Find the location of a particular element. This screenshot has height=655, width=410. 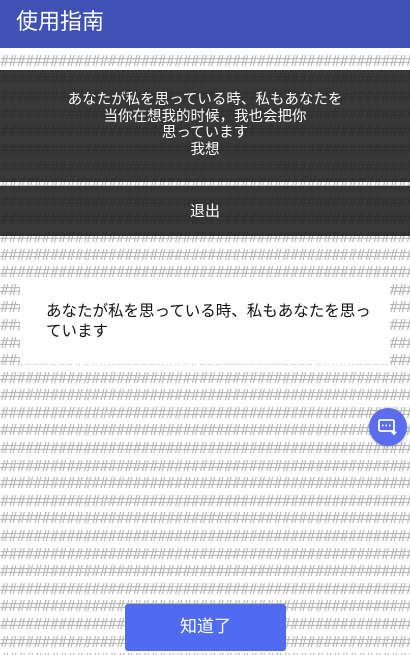

guide-message-line: 我想 is located at coordinates (205, 149).